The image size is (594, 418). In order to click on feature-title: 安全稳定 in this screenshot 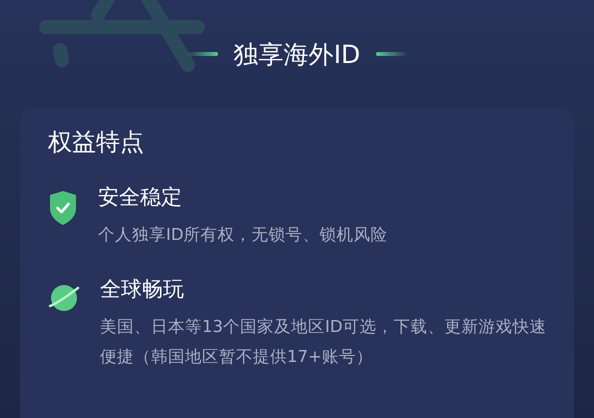, I will do `click(140, 197)`.